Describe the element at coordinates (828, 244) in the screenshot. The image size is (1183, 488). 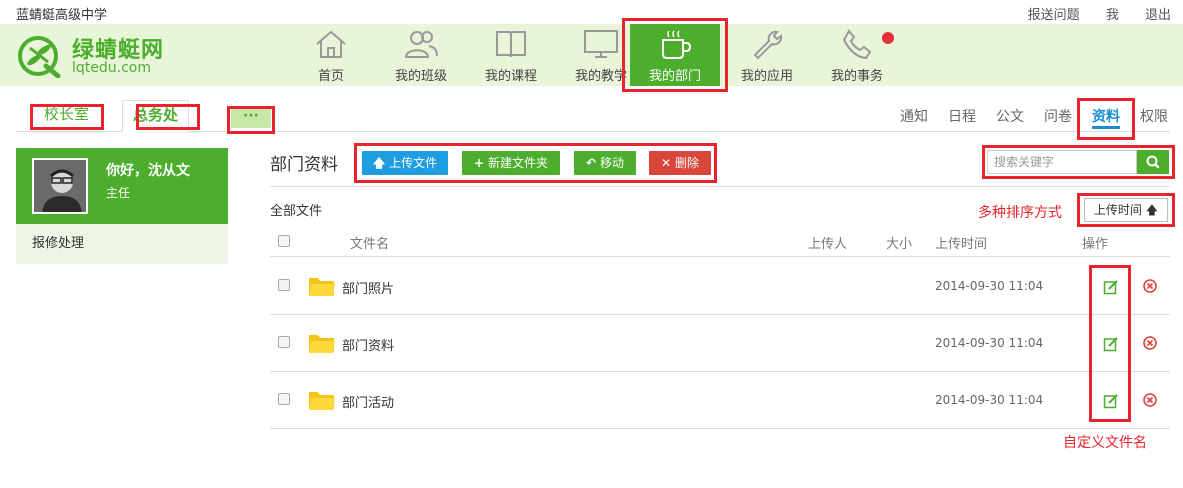
I see `column-header-uploader: 上传人` at that location.